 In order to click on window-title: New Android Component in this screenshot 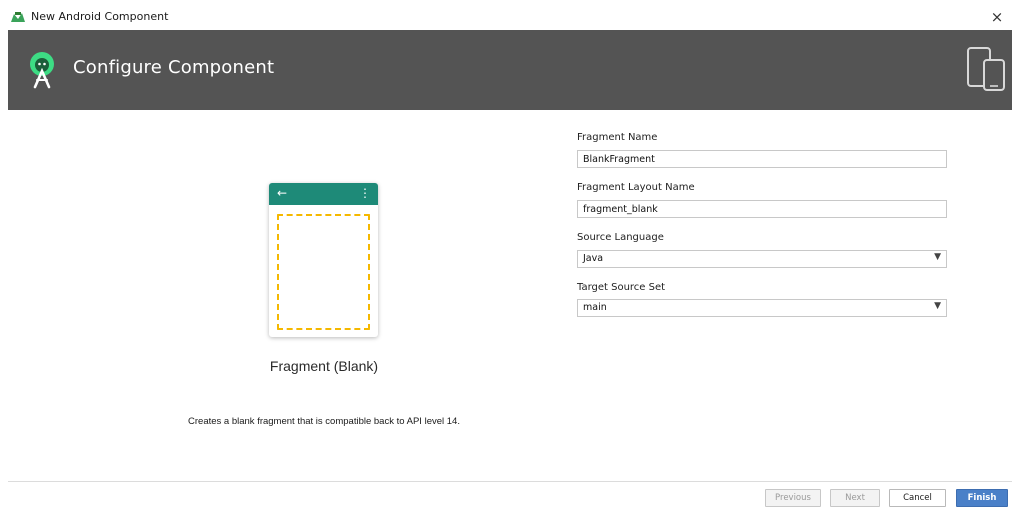, I will do `click(100, 16)`.